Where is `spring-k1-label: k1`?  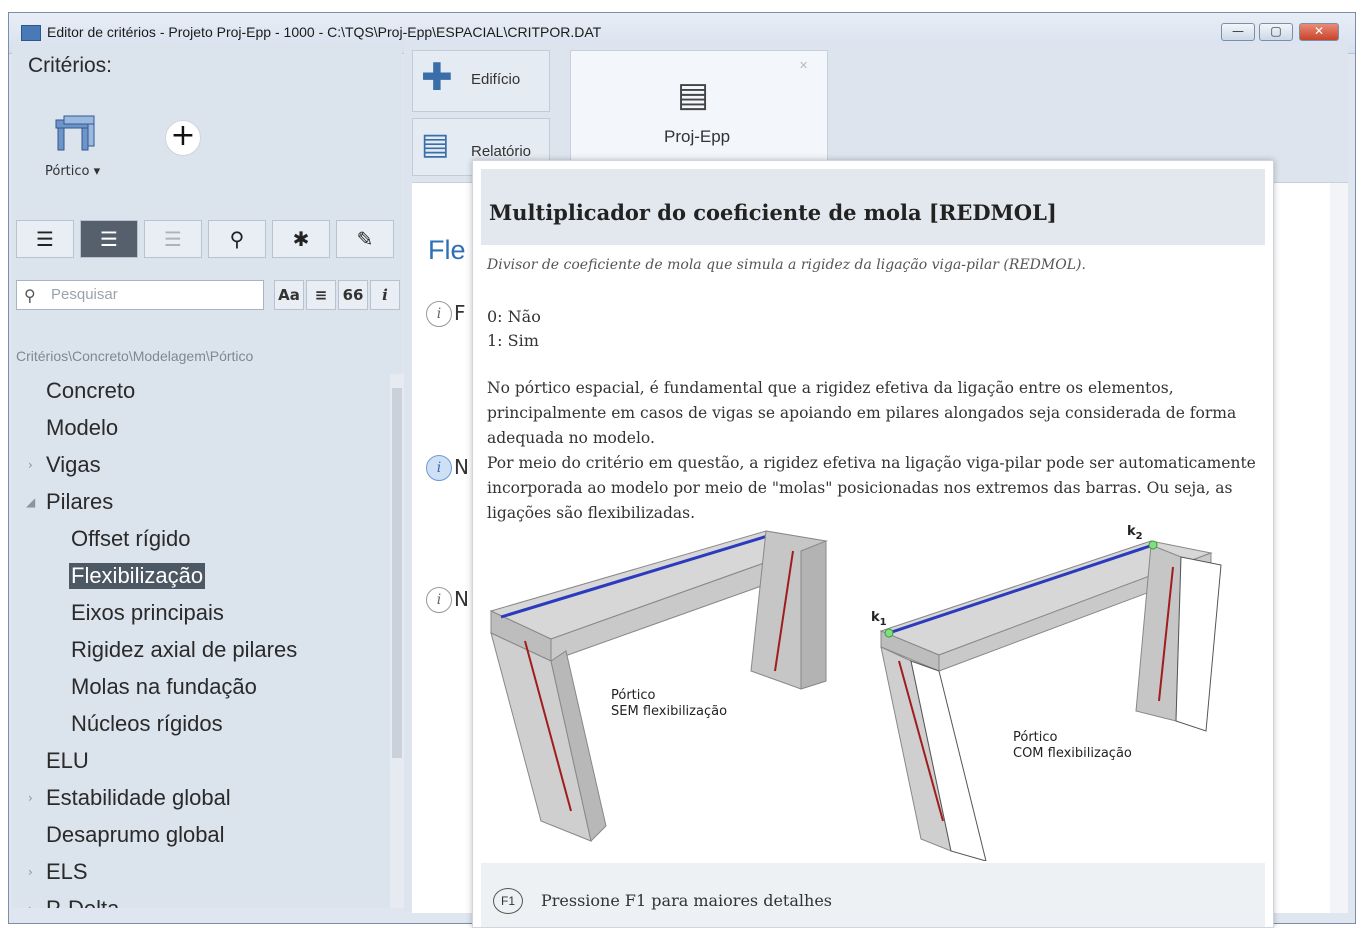 spring-k1-label: k1 is located at coordinates (879, 619).